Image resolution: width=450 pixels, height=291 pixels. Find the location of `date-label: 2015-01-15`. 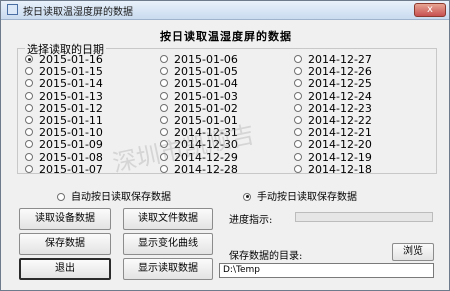

date-label: 2015-01-15 is located at coordinates (71, 72).